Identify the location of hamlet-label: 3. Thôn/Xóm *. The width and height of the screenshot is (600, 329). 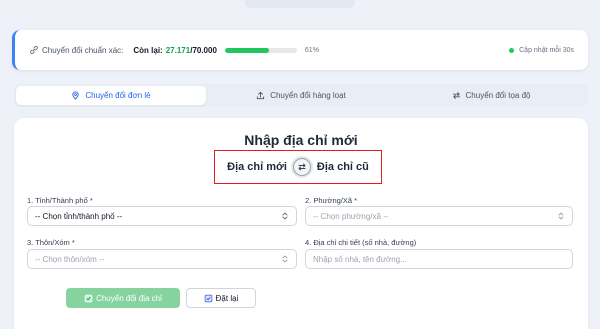
(51, 242).